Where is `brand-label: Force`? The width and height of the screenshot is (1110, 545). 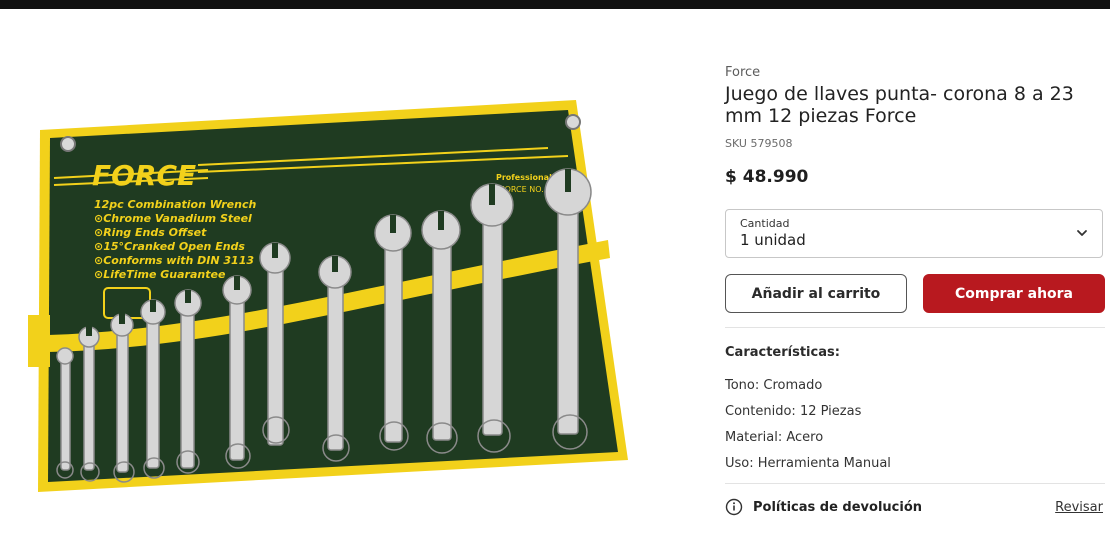
brand-label: Force is located at coordinates (915, 72).